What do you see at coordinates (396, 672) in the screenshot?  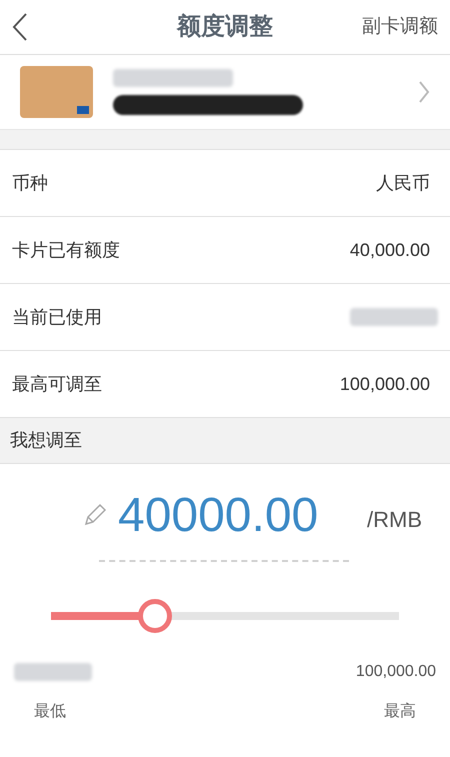 I see `max-value: 100,000.00` at bounding box center [396, 672].